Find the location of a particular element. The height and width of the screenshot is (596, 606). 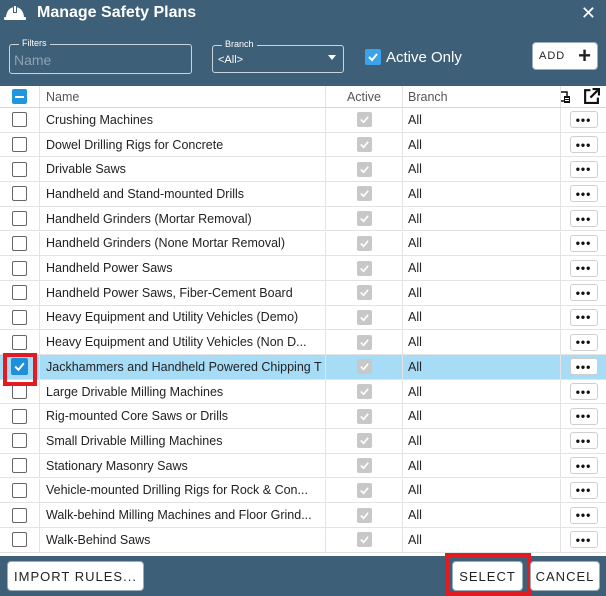

row-name: Handheld and Stand-mounted Drills is located at coordinates (183, 194).